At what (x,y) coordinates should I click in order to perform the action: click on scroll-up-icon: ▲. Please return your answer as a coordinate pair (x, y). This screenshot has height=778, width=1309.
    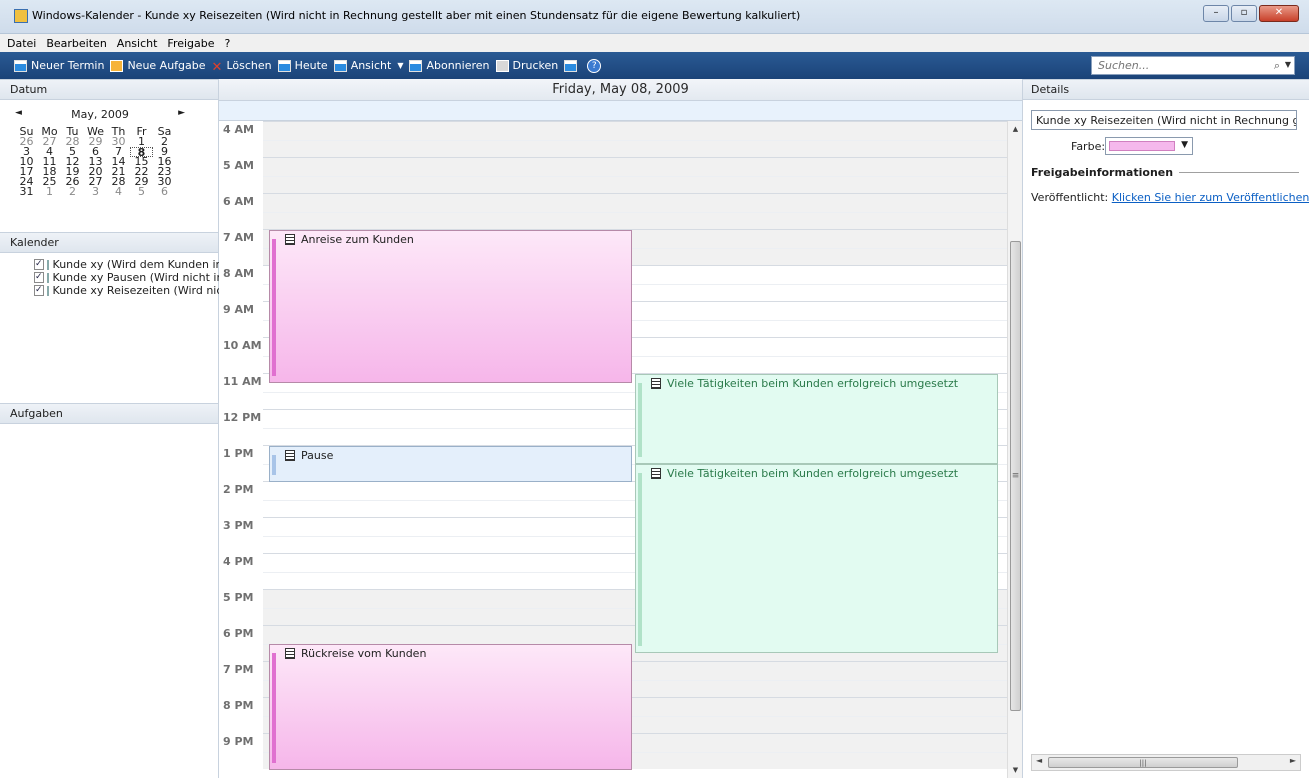
    Looking at the image, I should click on (1015, 129).